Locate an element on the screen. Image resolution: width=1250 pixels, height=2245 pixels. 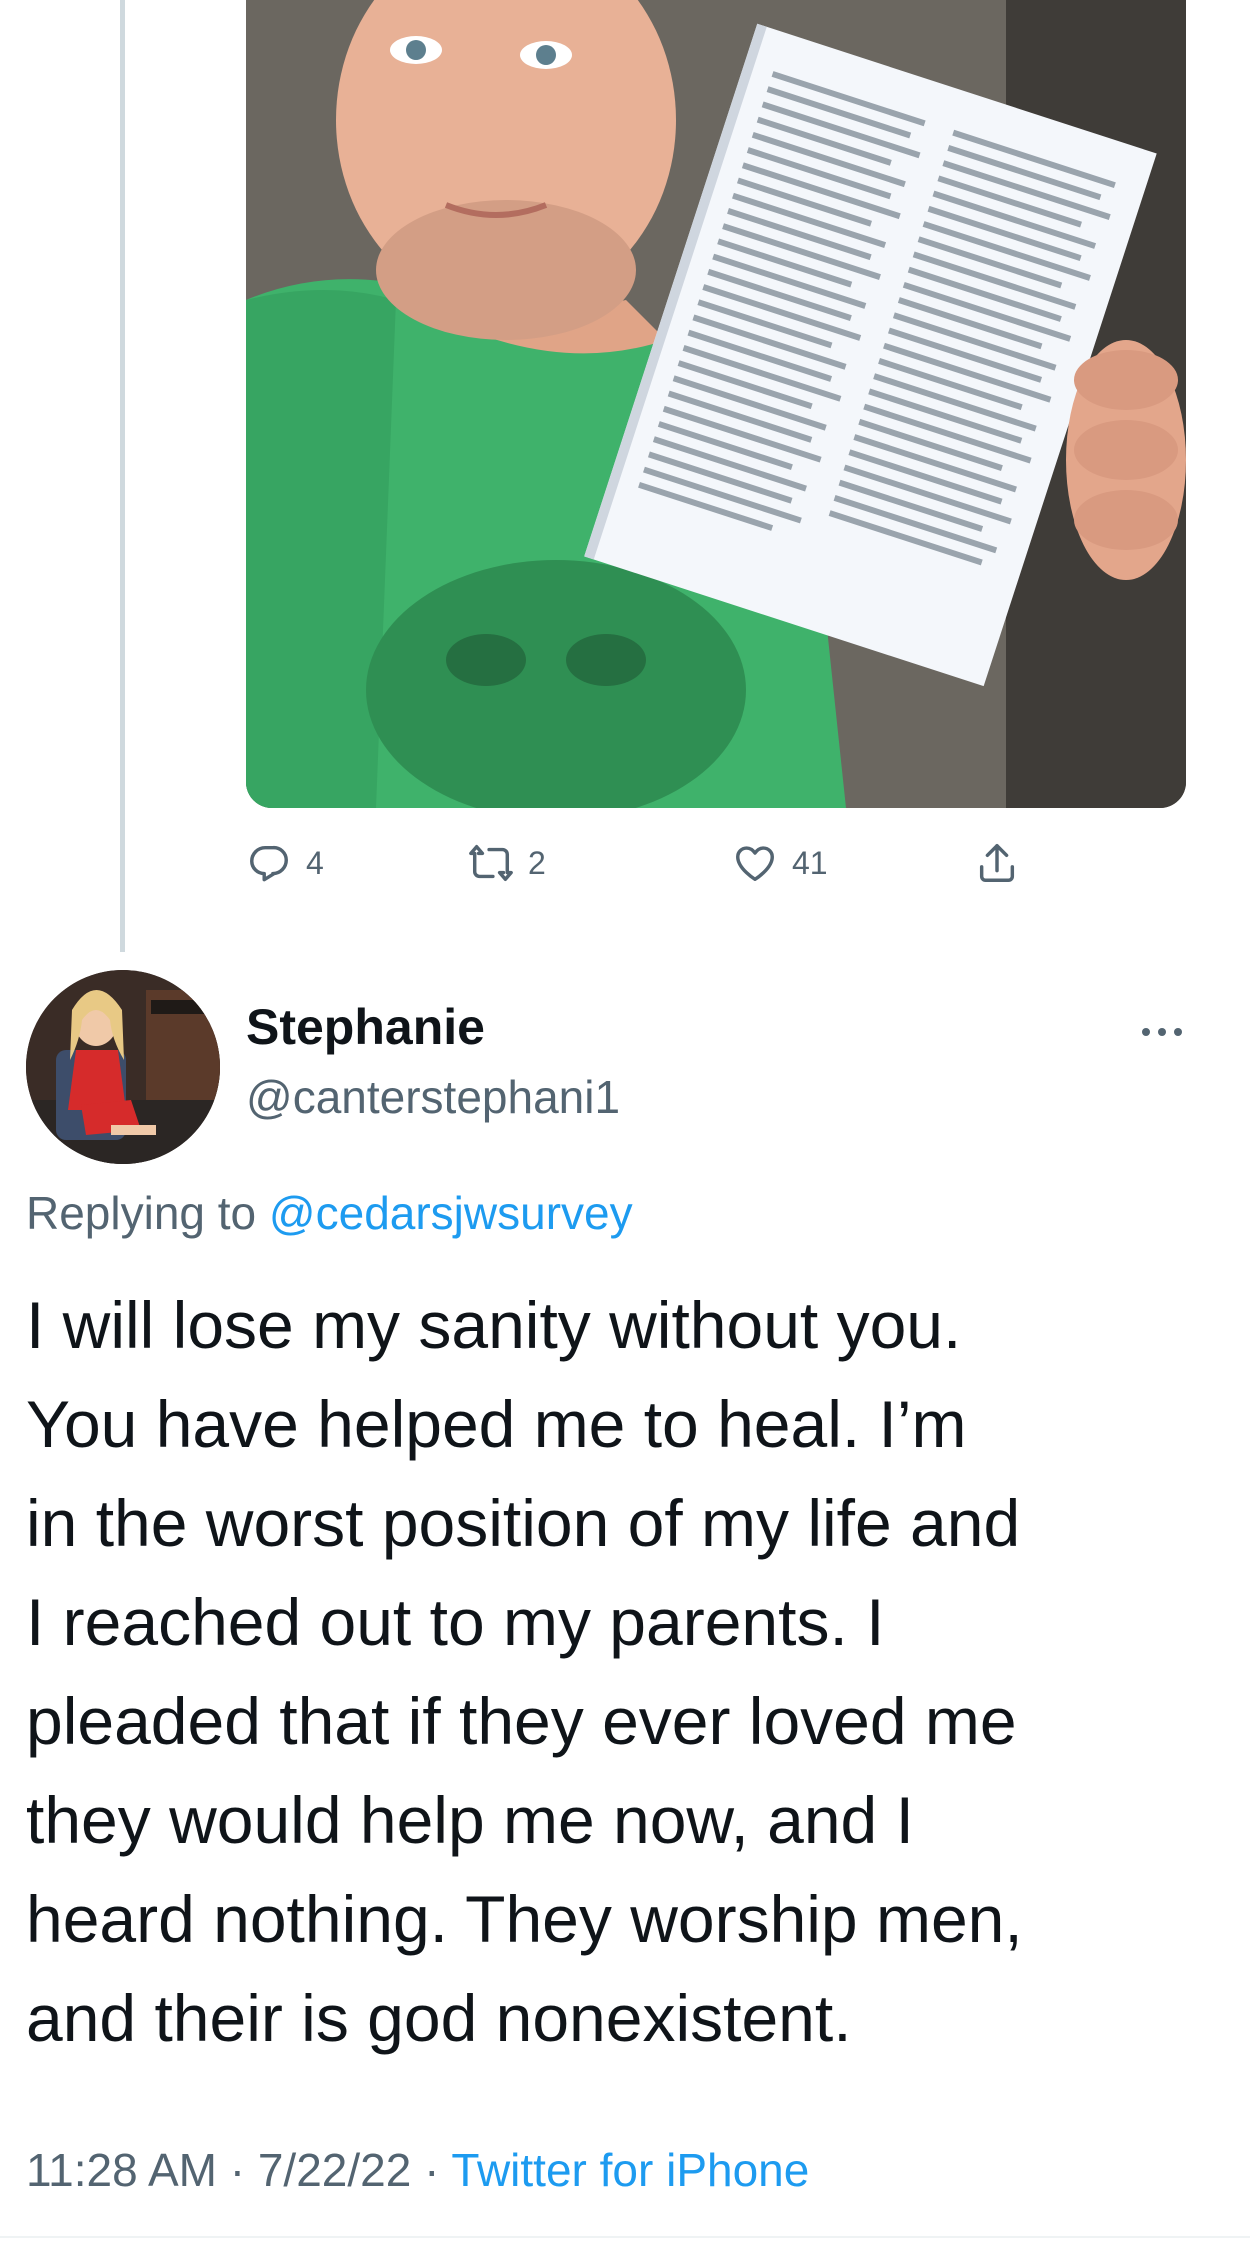
retweet-count: 2 is located at coordinates (537, 862).